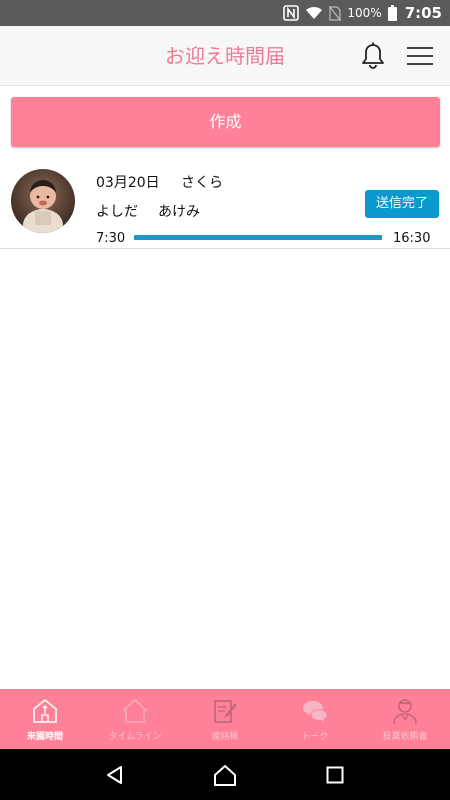 This screenshot has width=450, height=800. What do you see at coordinates (179, 212) in the screenshot?
I see `parent-first-name: あけみ` at bounding box center [179, 212].